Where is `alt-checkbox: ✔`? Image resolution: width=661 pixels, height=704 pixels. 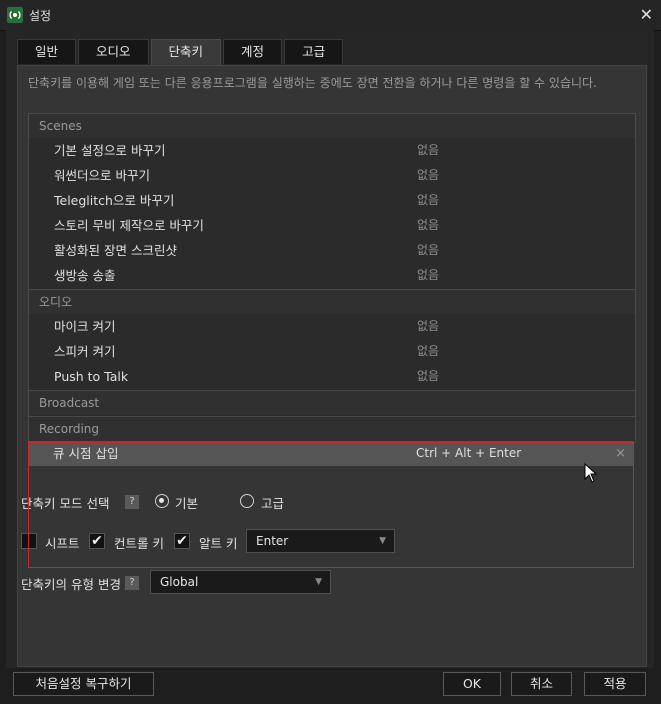 alt-checkbox: ✔ is located at coordinates (182, 541).